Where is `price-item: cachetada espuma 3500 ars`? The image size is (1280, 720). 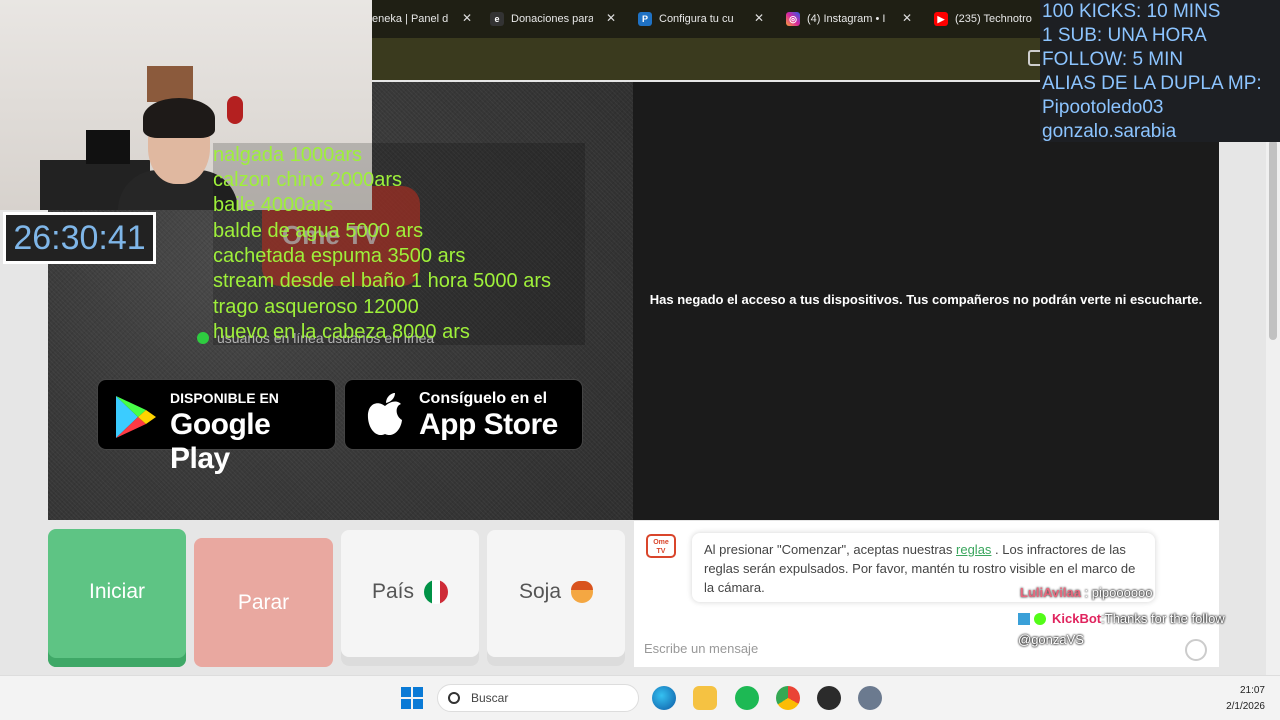 price-item: cachetada espuma 3500 ars is located at coordinates (339, 256).